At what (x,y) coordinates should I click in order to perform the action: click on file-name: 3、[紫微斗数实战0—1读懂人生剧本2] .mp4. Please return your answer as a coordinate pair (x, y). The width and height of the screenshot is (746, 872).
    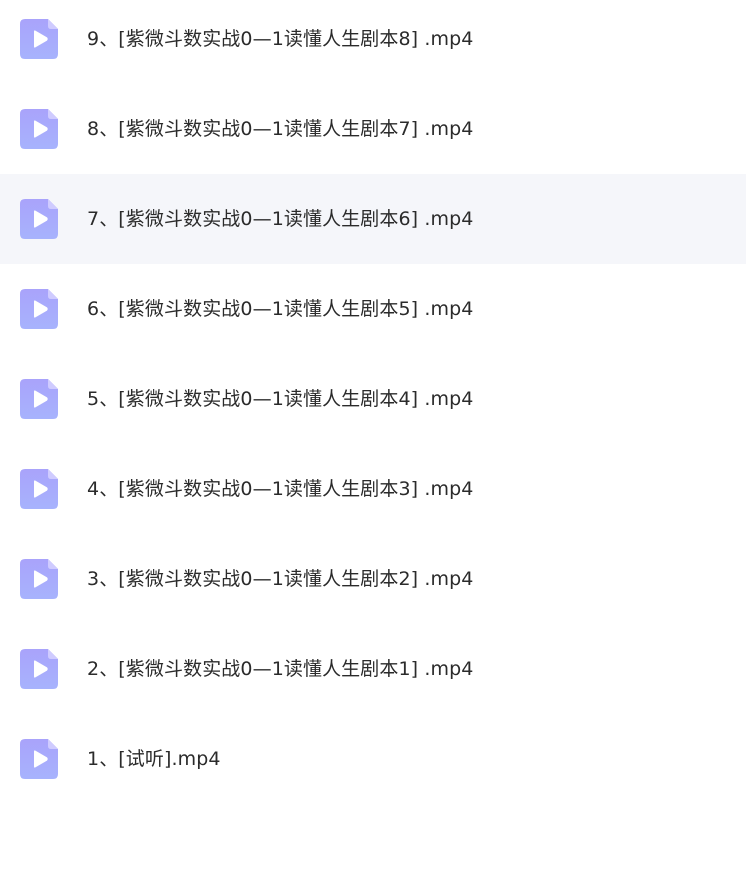
    Looking at the image, I should click on (280, 579).